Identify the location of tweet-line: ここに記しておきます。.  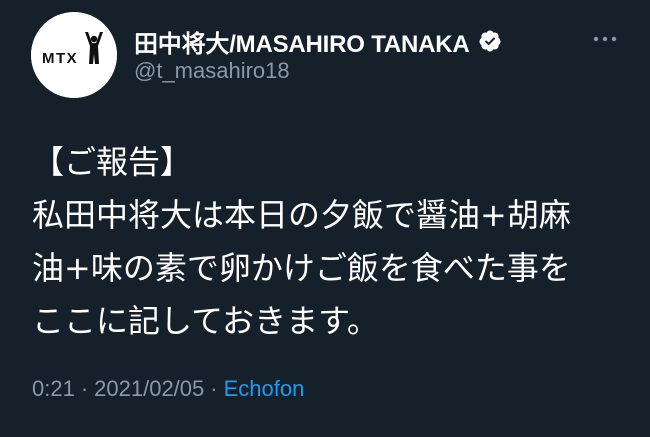
(205, 321).